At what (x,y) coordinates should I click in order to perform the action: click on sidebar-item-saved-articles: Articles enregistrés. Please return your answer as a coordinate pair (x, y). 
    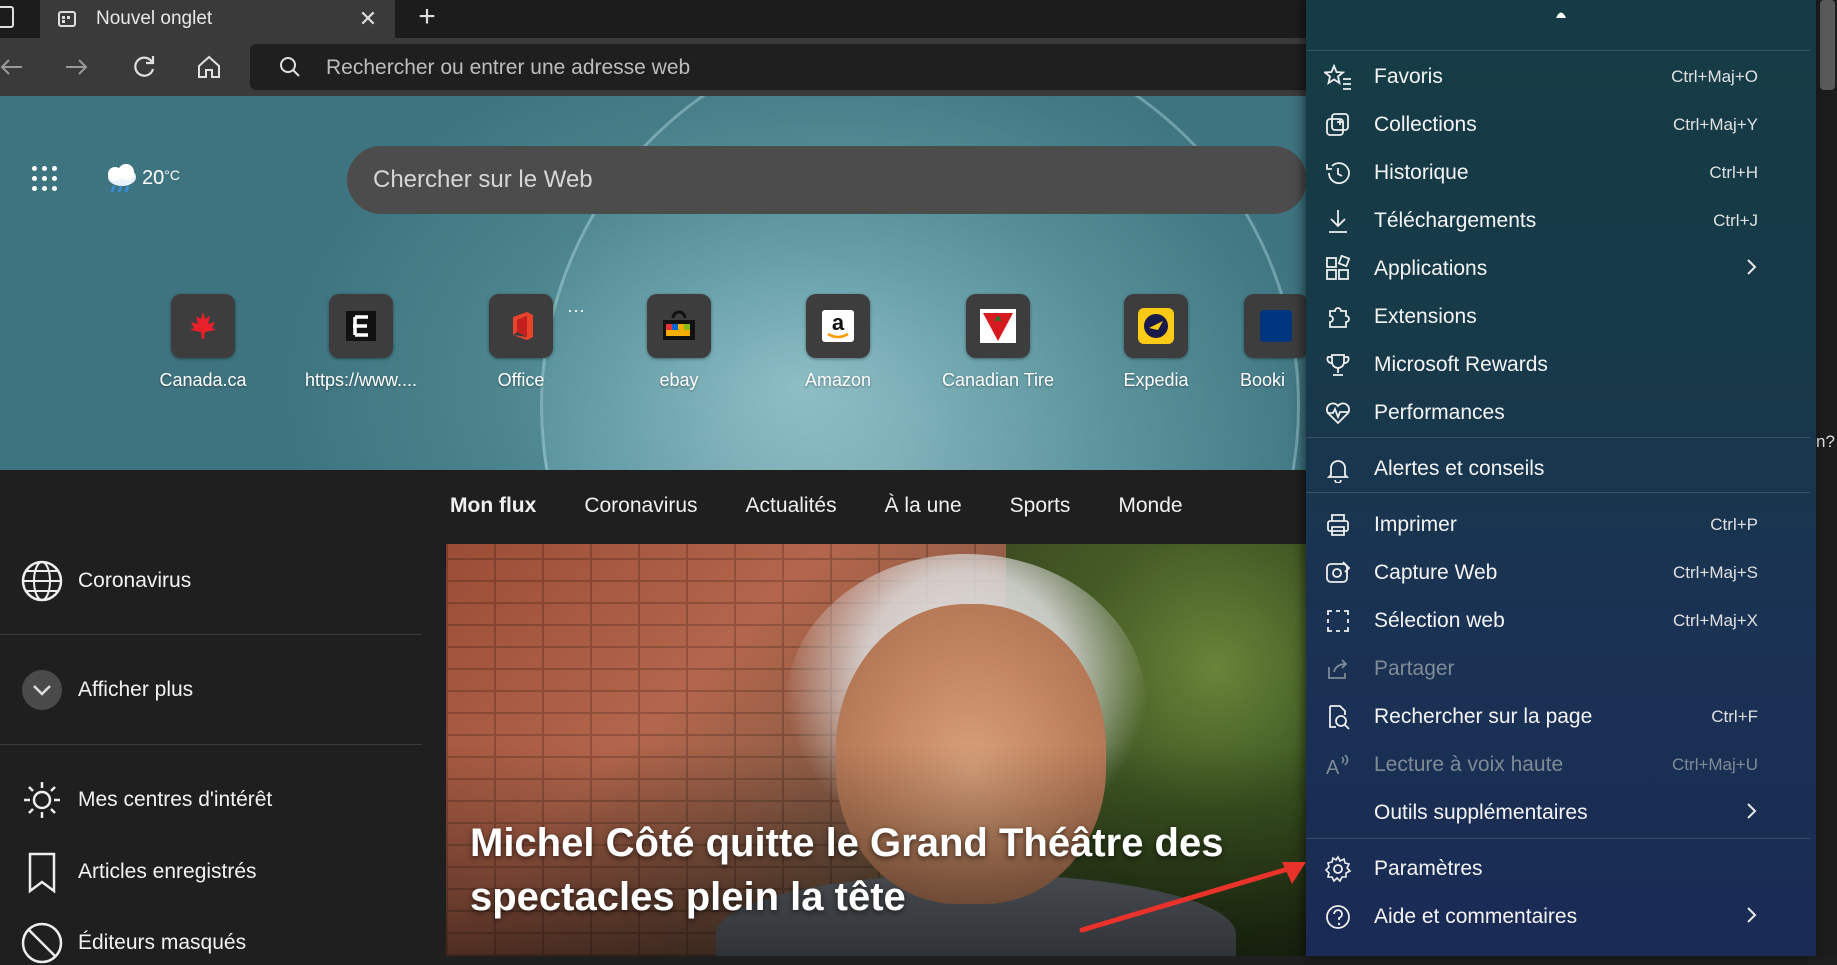
    Looking at the image, I should click on (138, 872).